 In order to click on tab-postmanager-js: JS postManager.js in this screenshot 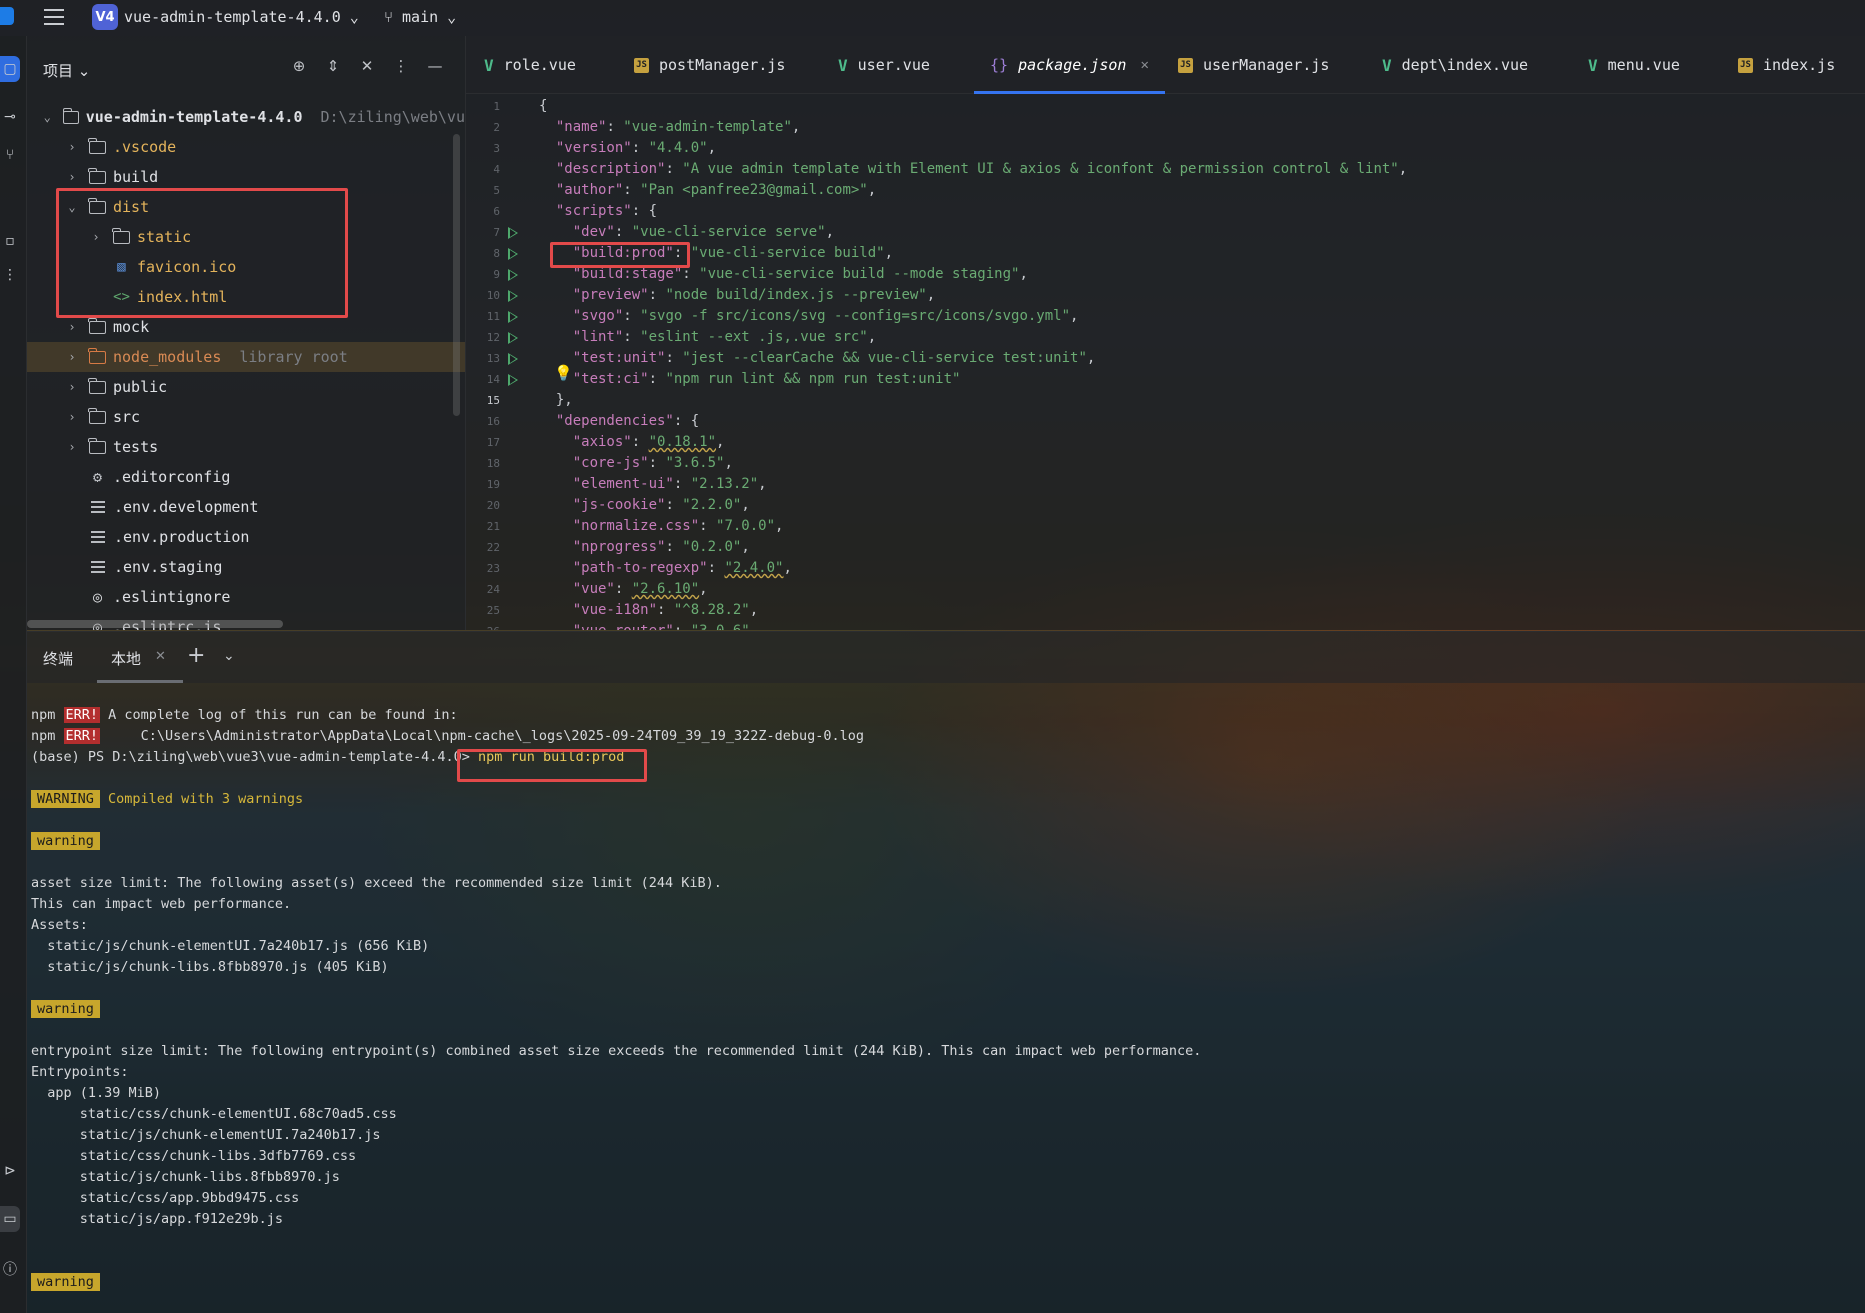, I will do `click(709, 65)`.